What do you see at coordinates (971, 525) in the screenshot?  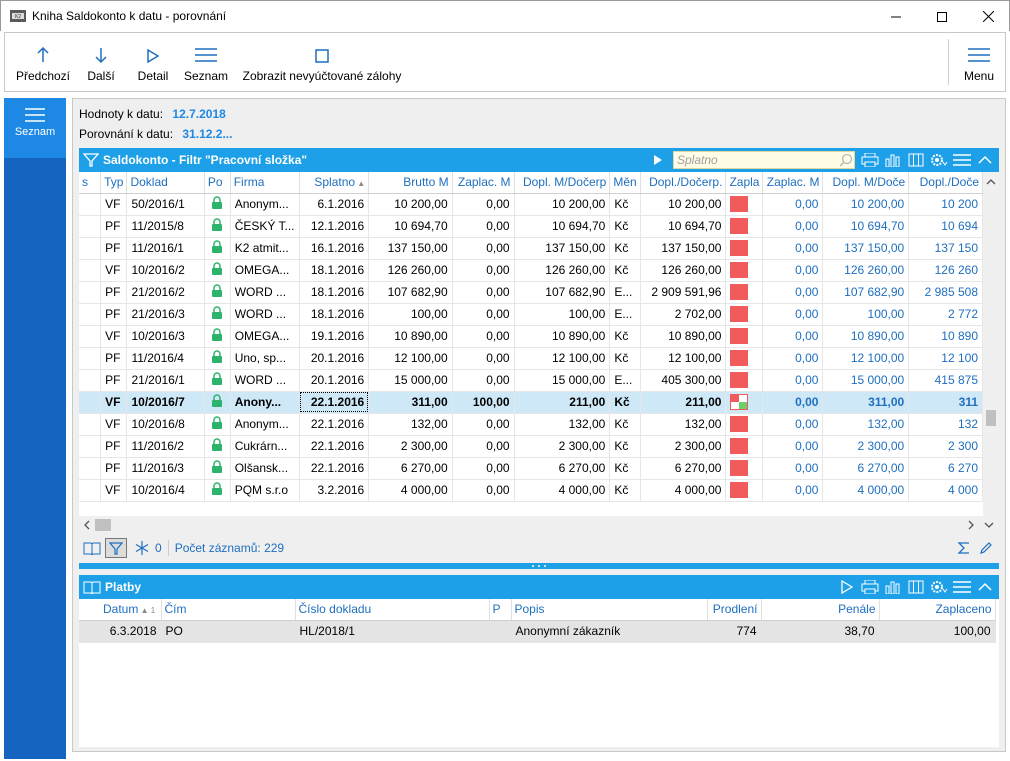 I see `scroll-right-icon` at bounding box center [971, 525].